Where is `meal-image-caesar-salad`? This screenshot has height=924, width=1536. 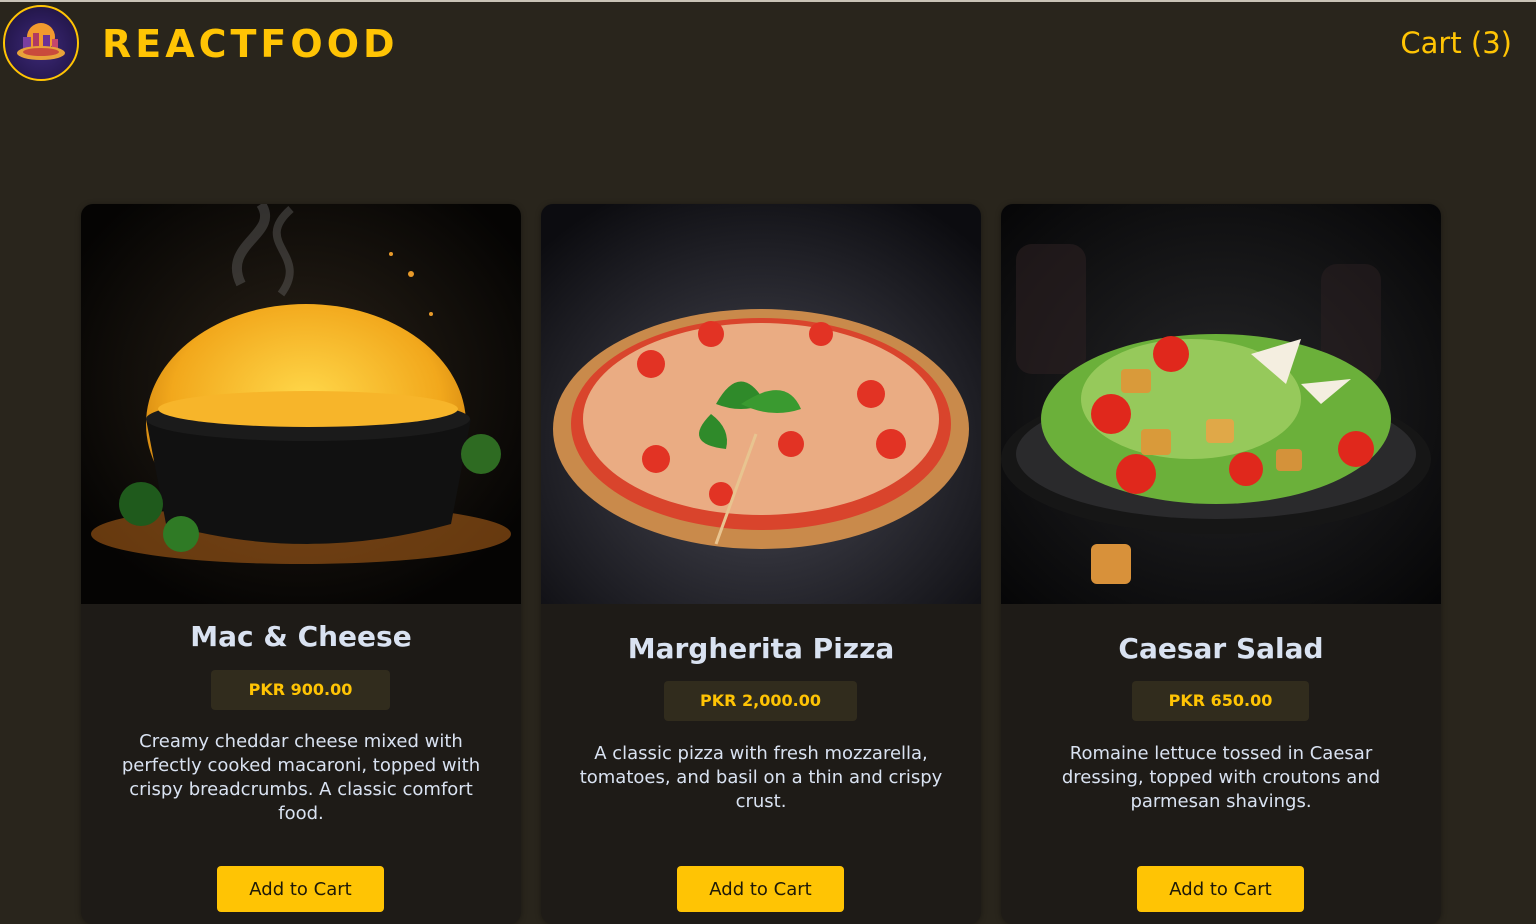
meal-image-caesar-salad is located at coordinates (1221, 404).